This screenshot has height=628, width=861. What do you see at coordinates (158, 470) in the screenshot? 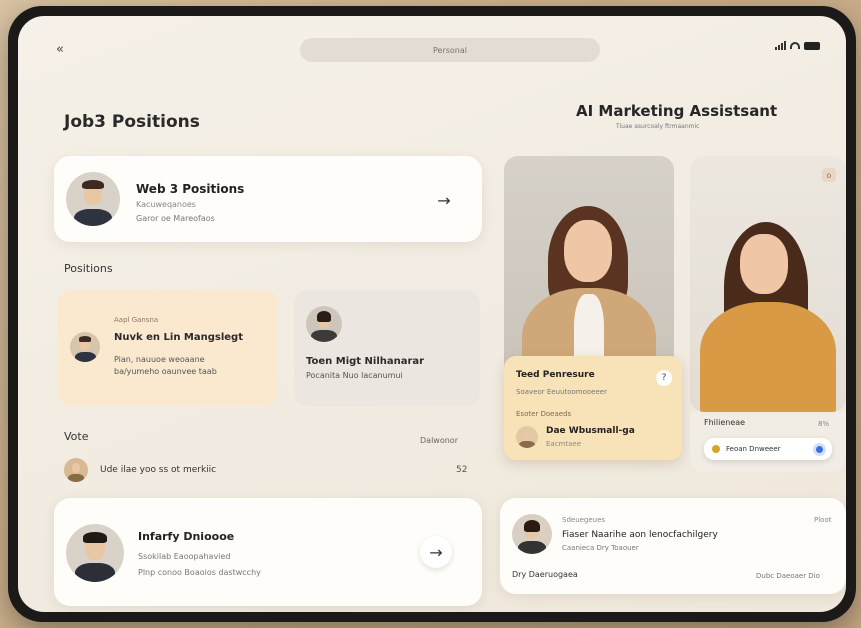
I see `vote-row-text: Ude ilae yoo ss ot merkiic` at bounding box center [158, 470].